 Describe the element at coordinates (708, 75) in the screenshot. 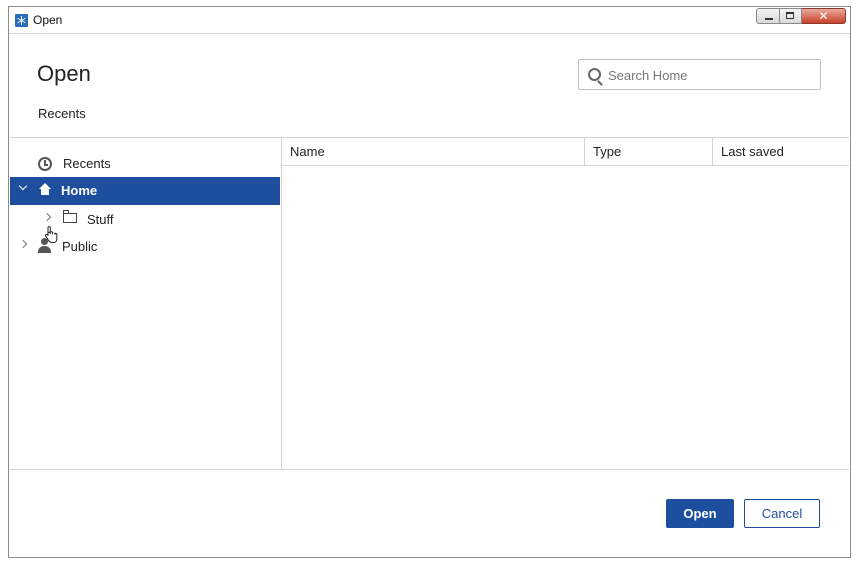

I see `search-input` at that location.